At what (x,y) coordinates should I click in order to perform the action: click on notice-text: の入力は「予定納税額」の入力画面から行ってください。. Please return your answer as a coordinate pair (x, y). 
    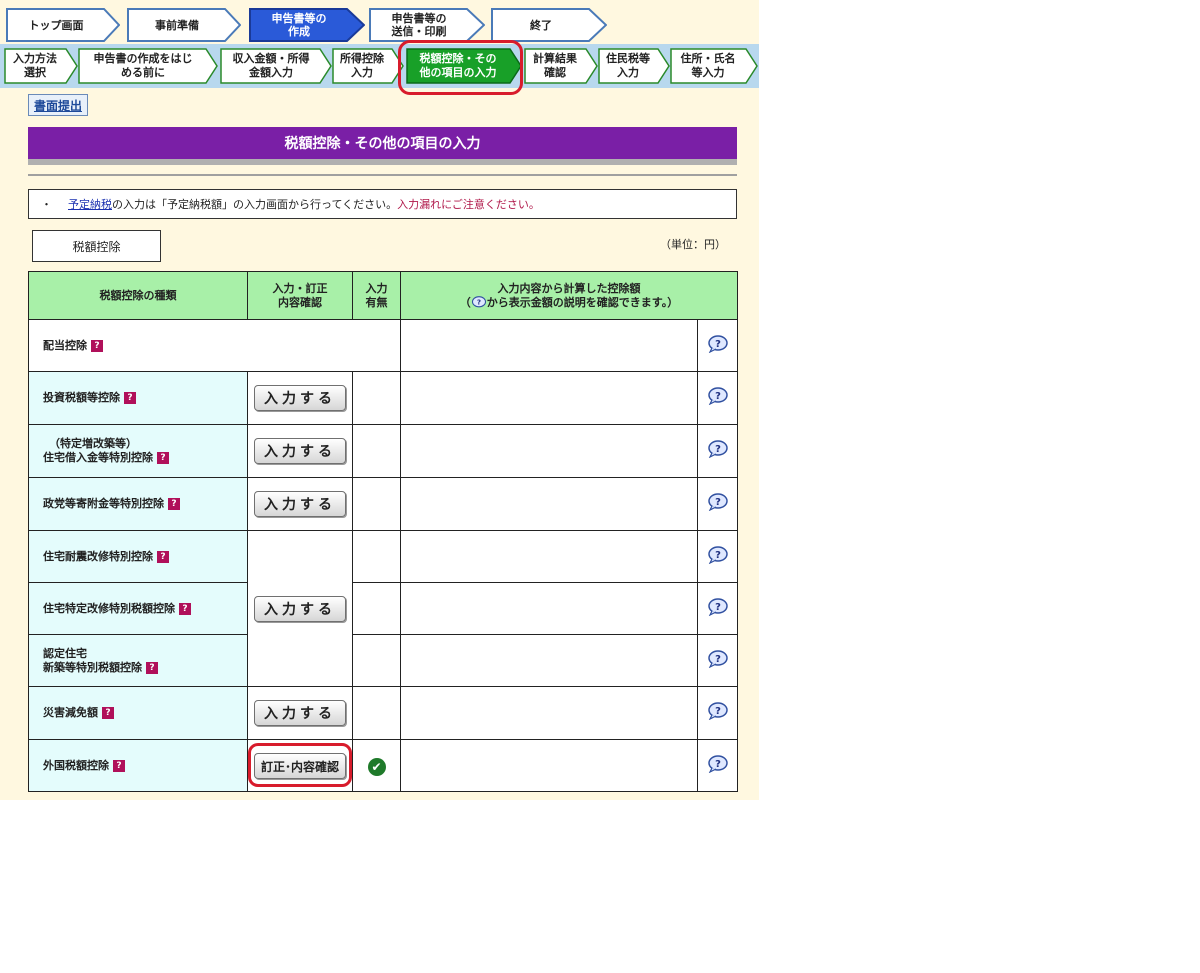
    Looking at the image, I should click on (255, 204).